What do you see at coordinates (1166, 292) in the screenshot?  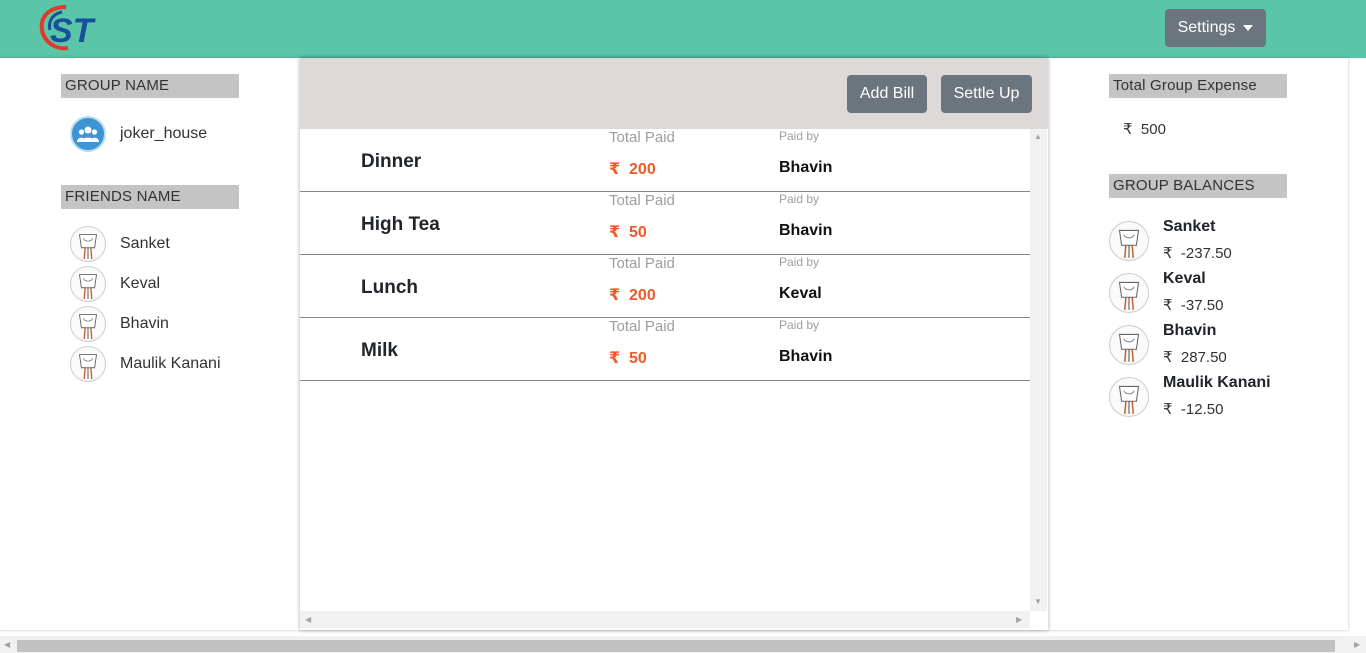 I see `balance-item: Keval ₹ -37.50` at bounding box center [1166, 292].